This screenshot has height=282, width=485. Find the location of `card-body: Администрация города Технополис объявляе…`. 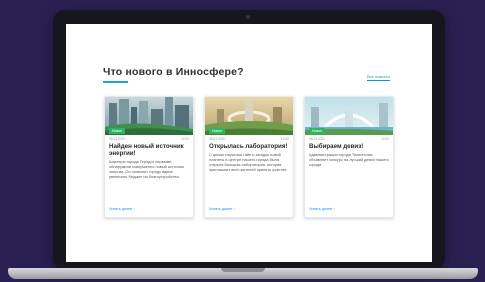

card-body: Администрация города Технополис объявляе… is located at coordinates (349, 159).